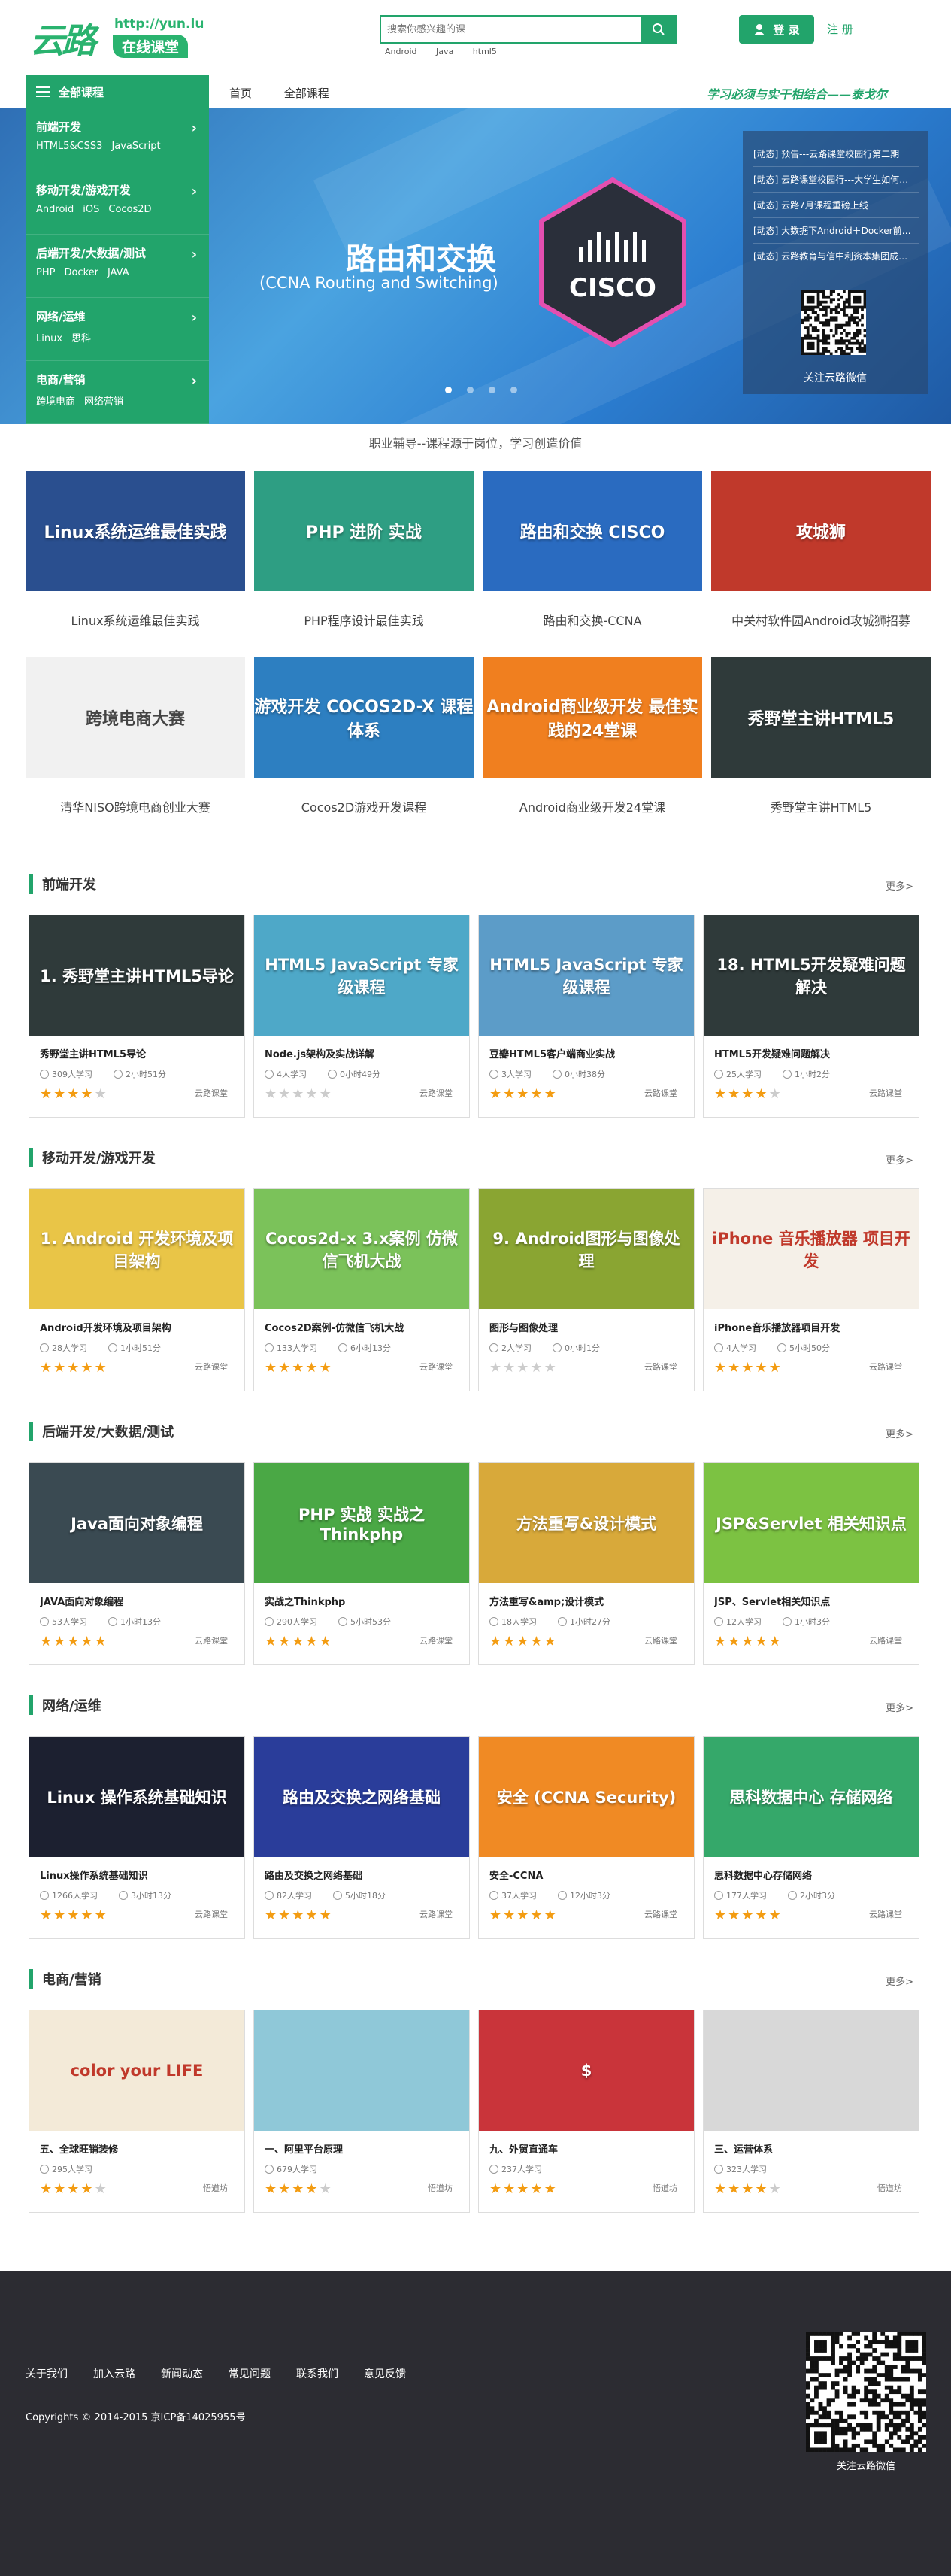  I want to click on course-thumbnail: iPhone 音乐播放器 项目开发, so click(811, 1249).